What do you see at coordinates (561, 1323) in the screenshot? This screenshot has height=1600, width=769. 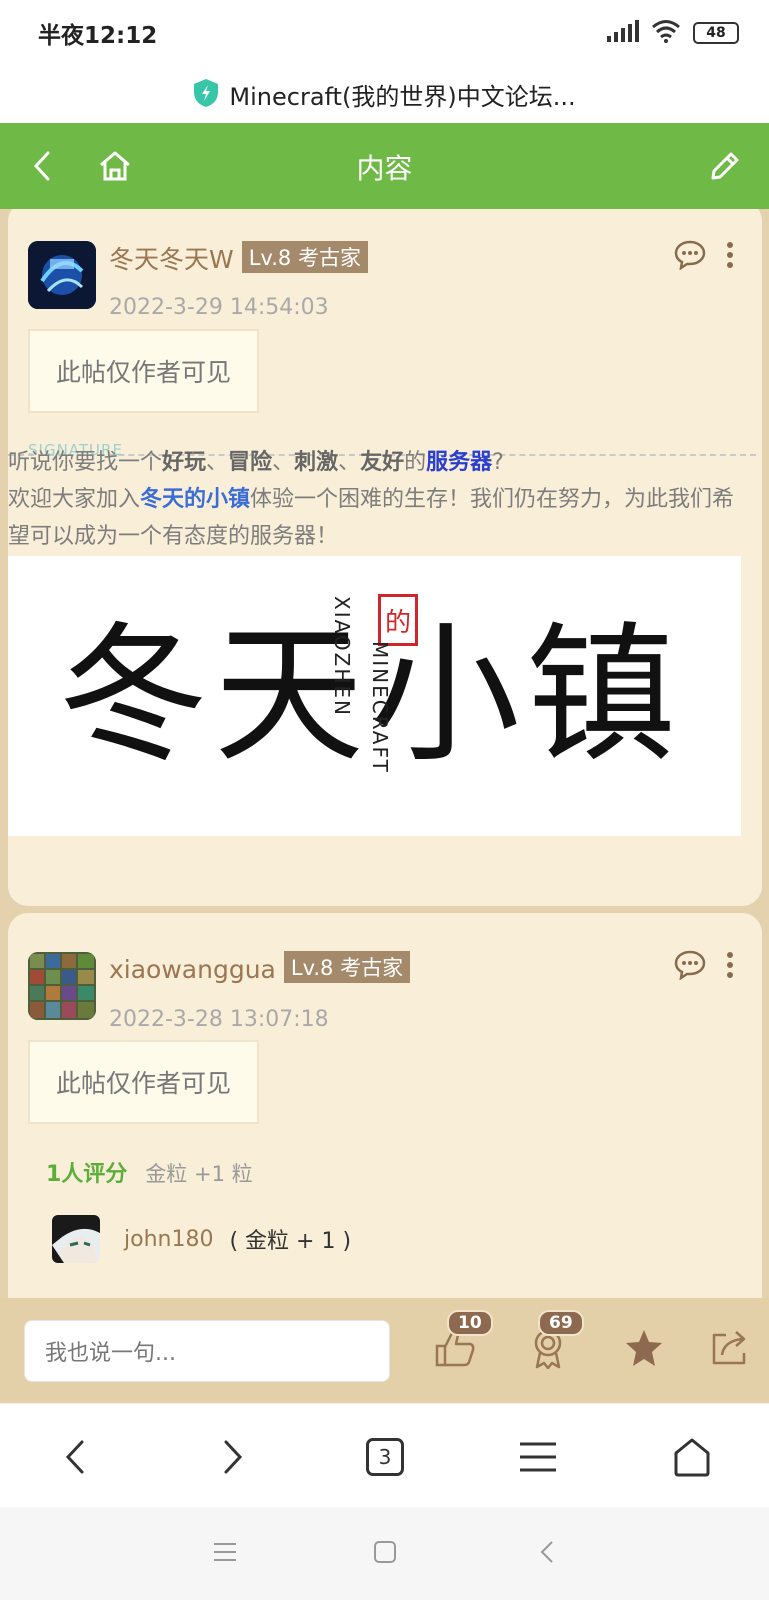 I see `award-count: 69` at bounding box center [561, 1323].